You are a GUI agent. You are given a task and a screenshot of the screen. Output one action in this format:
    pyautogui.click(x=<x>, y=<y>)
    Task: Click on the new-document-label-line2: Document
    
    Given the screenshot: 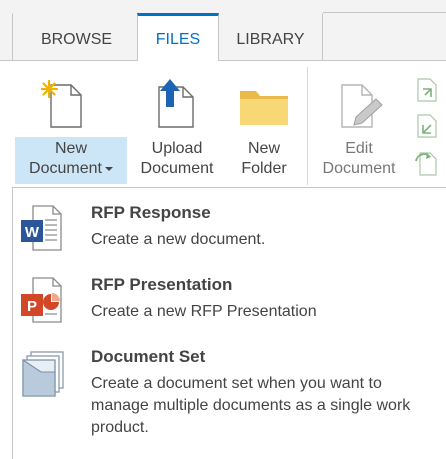 What is the action you would take?
    pyautogui.click(x=71, y=168)
    